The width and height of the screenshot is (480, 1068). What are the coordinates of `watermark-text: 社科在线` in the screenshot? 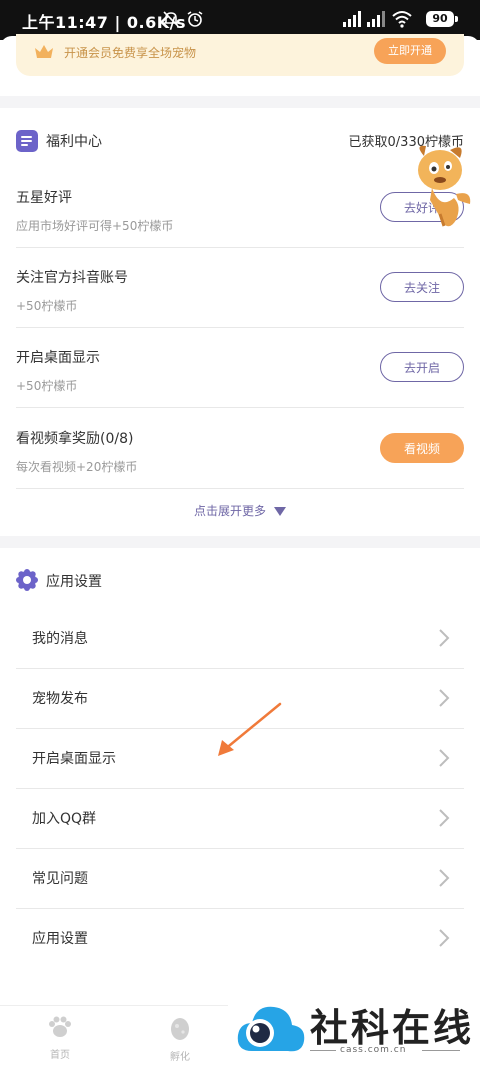 It's located at (392, 1028).